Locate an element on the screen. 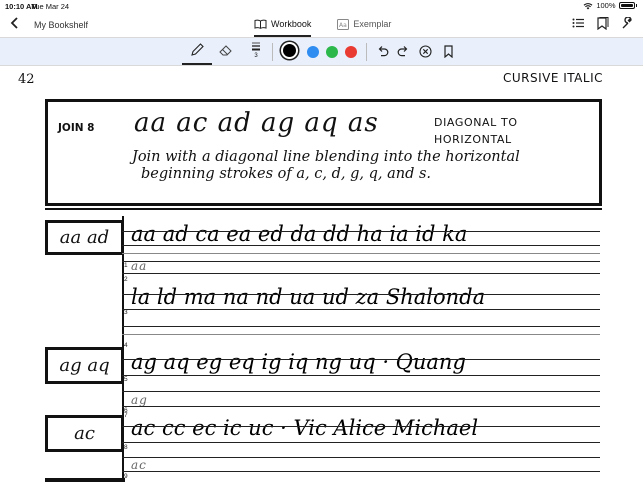  line-width-value: 3 is located at coordinates (256, 56).